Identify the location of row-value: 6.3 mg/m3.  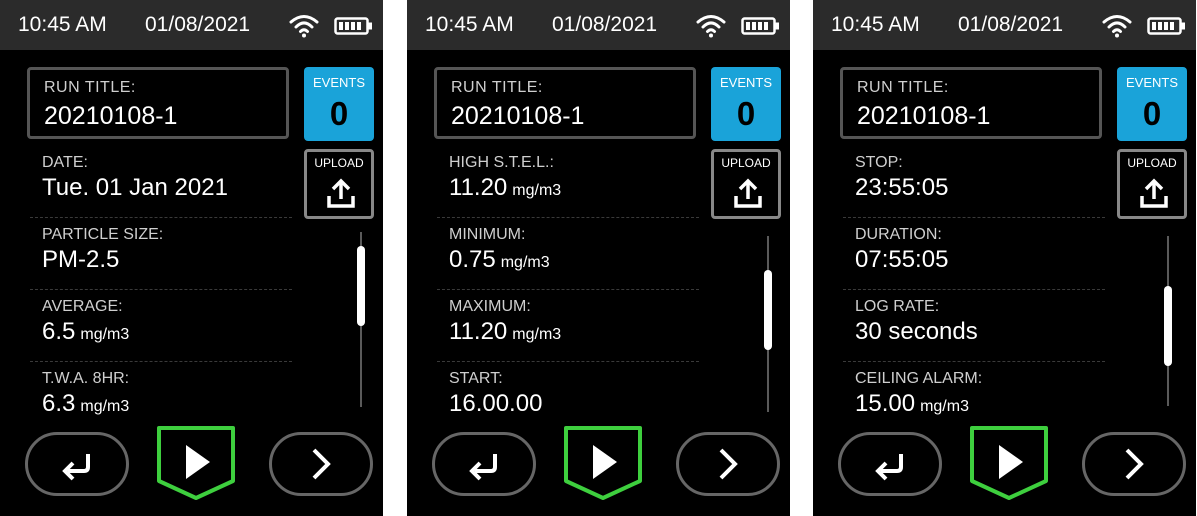
(85, 402).